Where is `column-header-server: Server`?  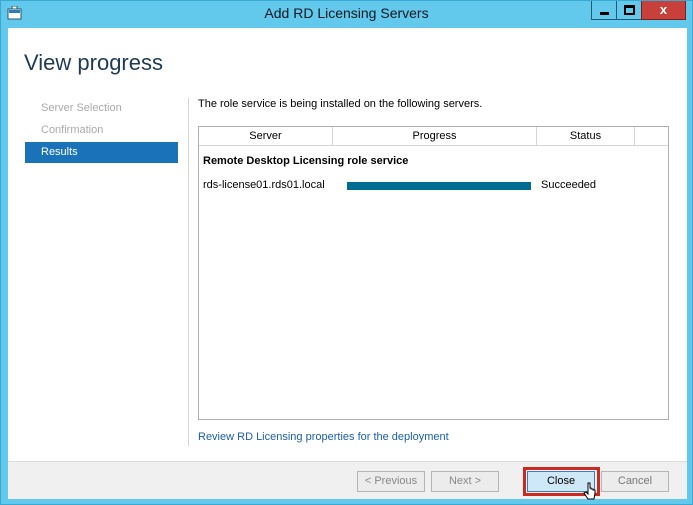
column-header-server: Server is located at coordinates (266, 136).